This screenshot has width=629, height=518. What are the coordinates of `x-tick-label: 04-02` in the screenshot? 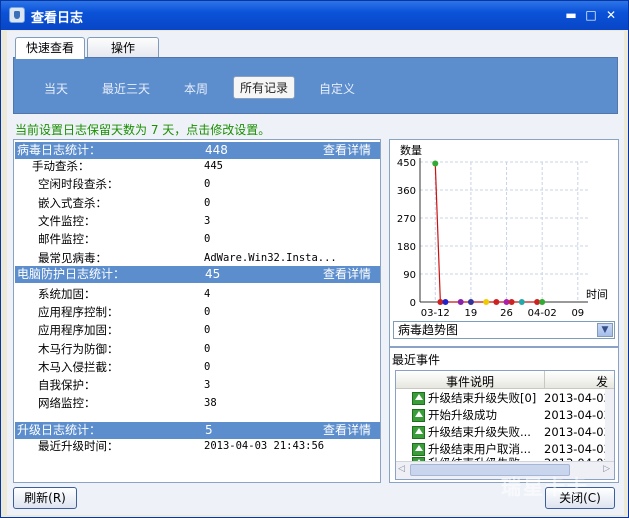 It's located at (542, 313).